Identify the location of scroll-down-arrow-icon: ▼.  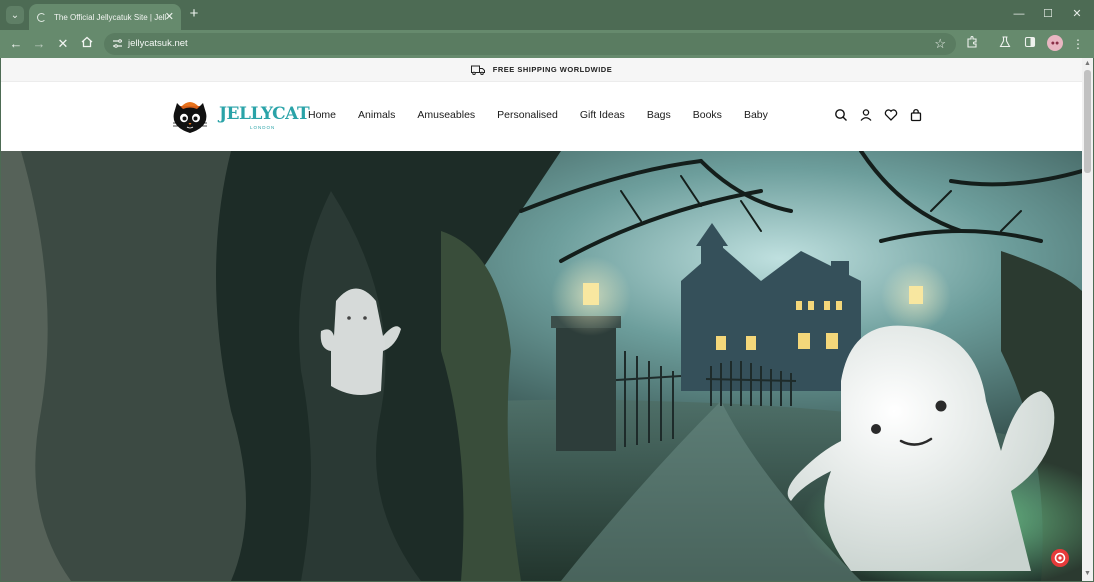
(1087, 573).